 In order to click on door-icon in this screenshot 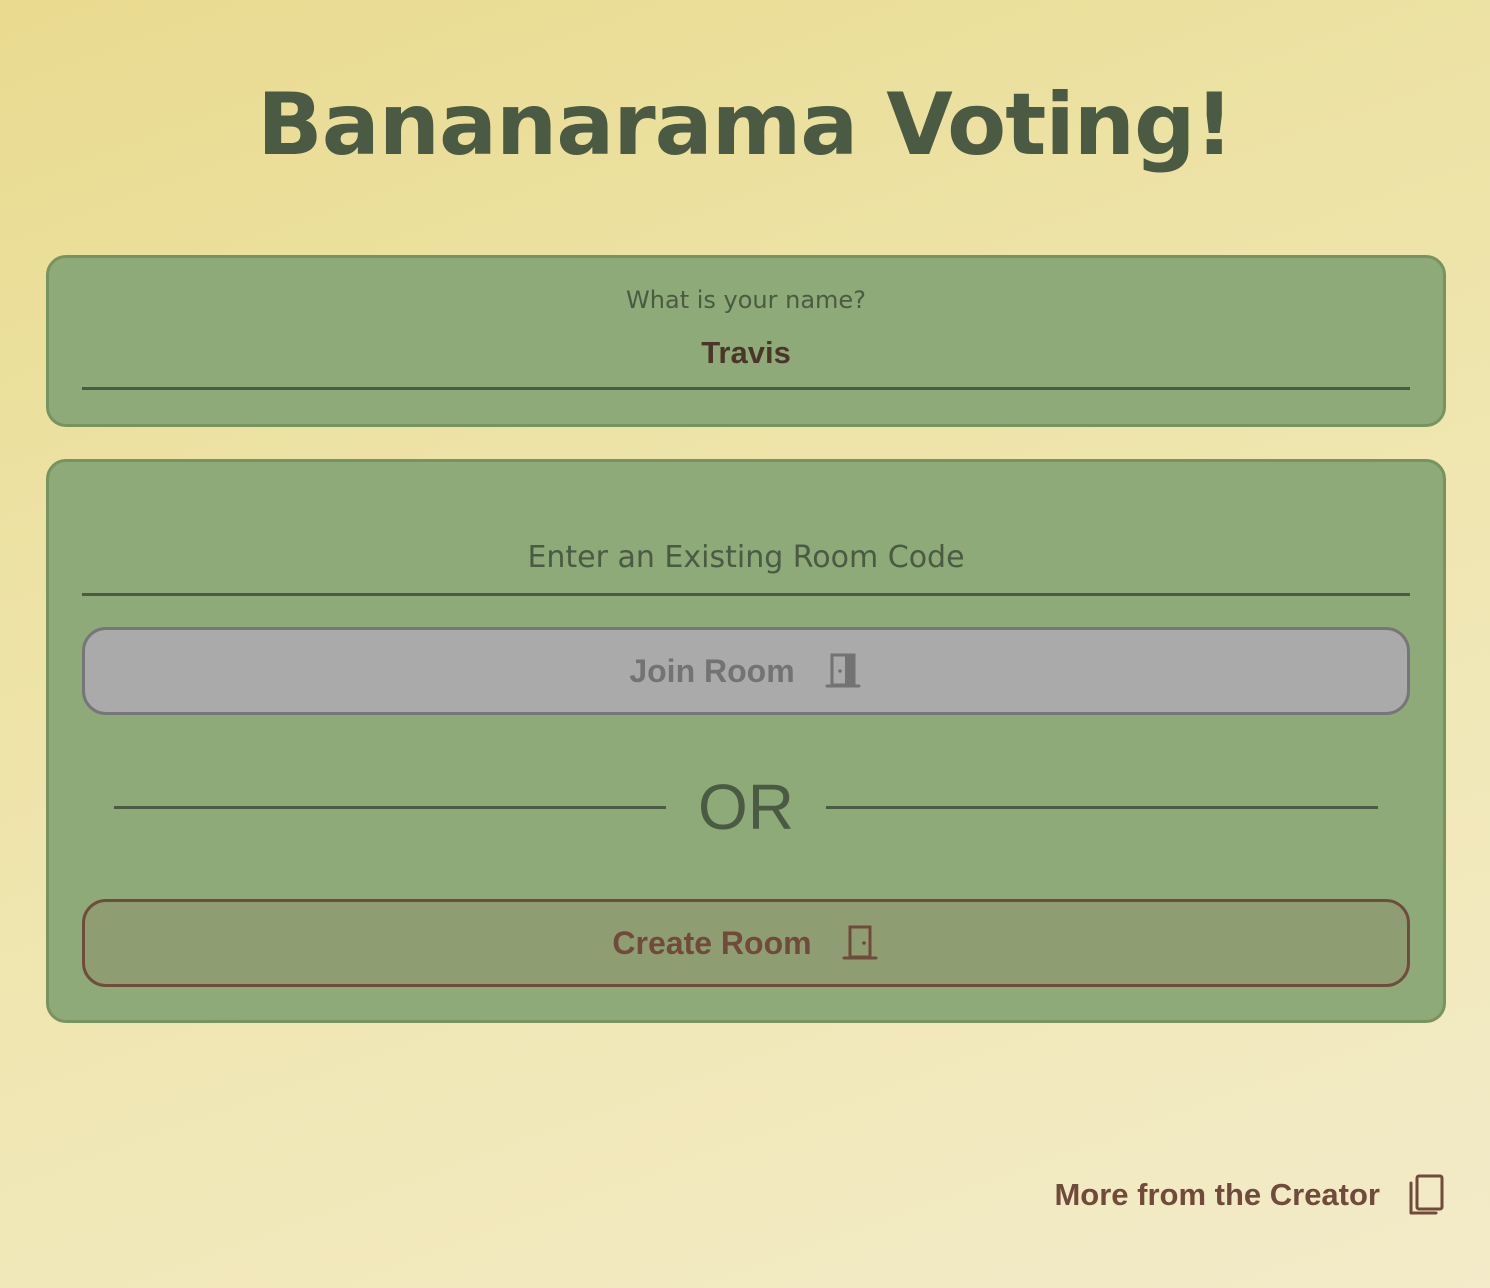, I will do `click(843, 671)`.